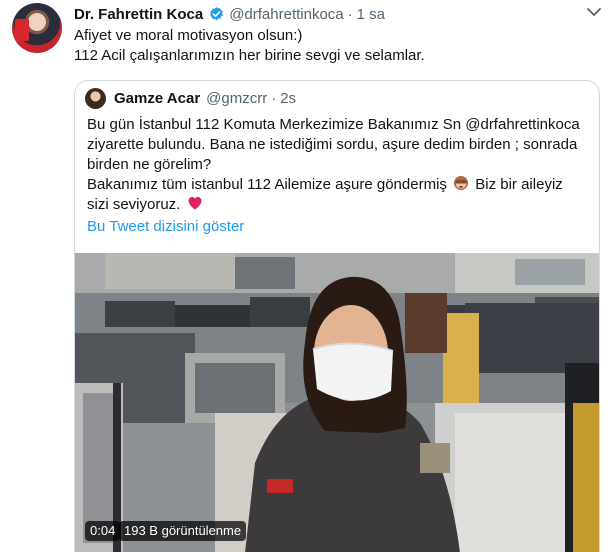 The width and height of the screenshot is (616, 552). Describe the element at coordinates (22, 30) in the screenshot. I see `flag-icon` at that location.